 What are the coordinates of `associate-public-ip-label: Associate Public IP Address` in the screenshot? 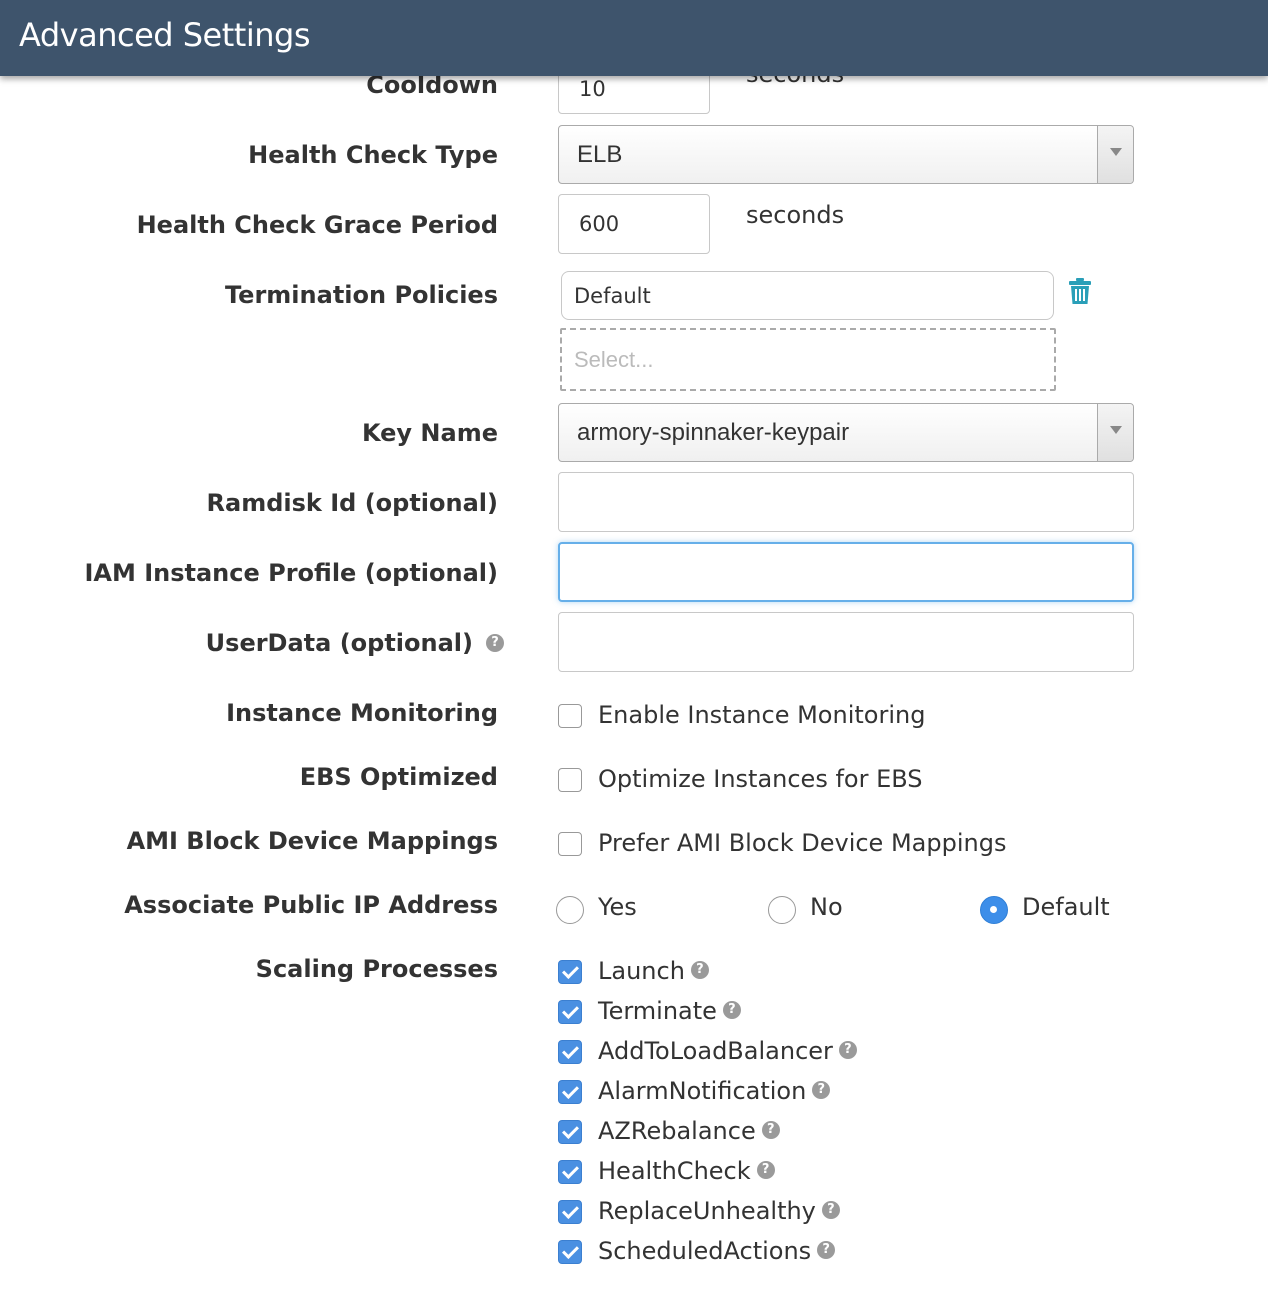 It's located at (311, 905).